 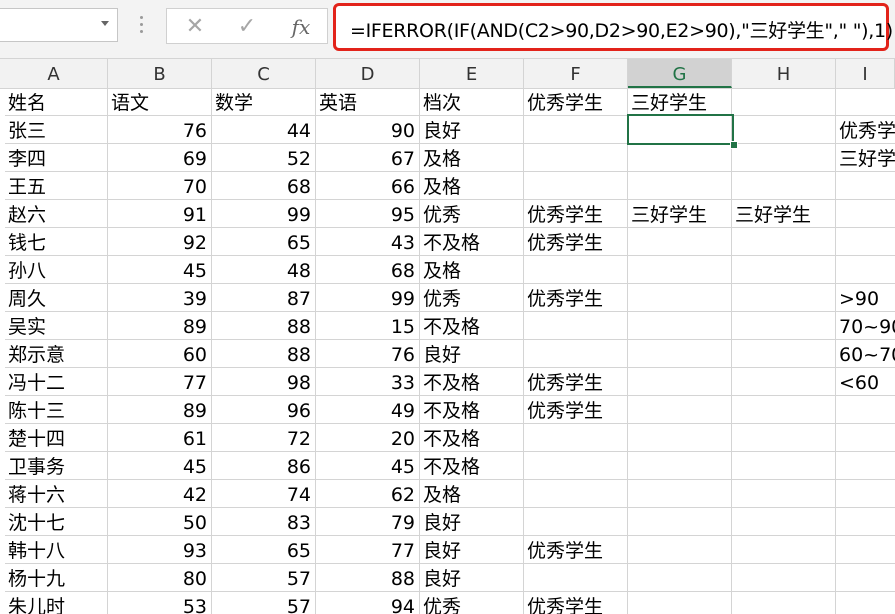 What do you see at coordinates (784, 410) in the screenshot?
I see `cell-h12` at bounding box center [784, 410].